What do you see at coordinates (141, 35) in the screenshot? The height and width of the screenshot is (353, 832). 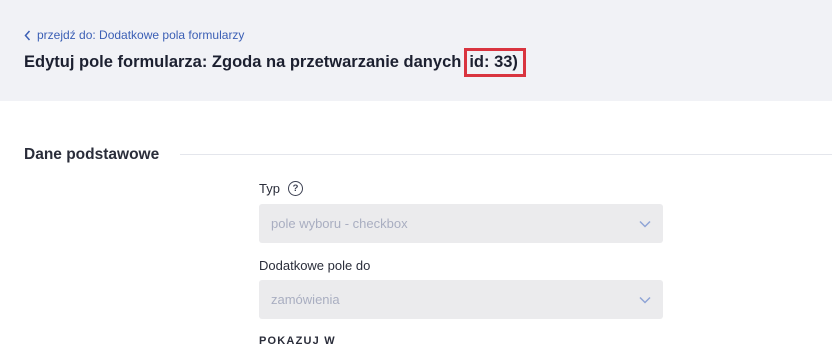 I see `back-link-label: przejdź do: Dodatkowe pola formularzy` at bounding box center [141, 35].